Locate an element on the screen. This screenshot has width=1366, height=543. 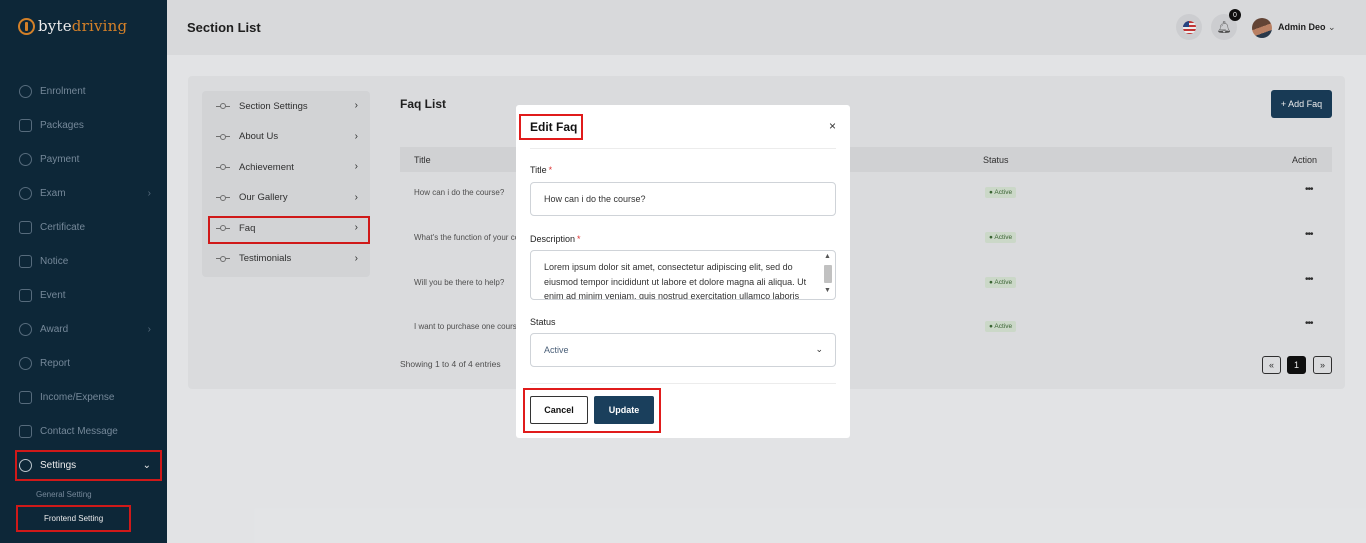
cancel-button: Cancel is located at coordinates (559, 410).